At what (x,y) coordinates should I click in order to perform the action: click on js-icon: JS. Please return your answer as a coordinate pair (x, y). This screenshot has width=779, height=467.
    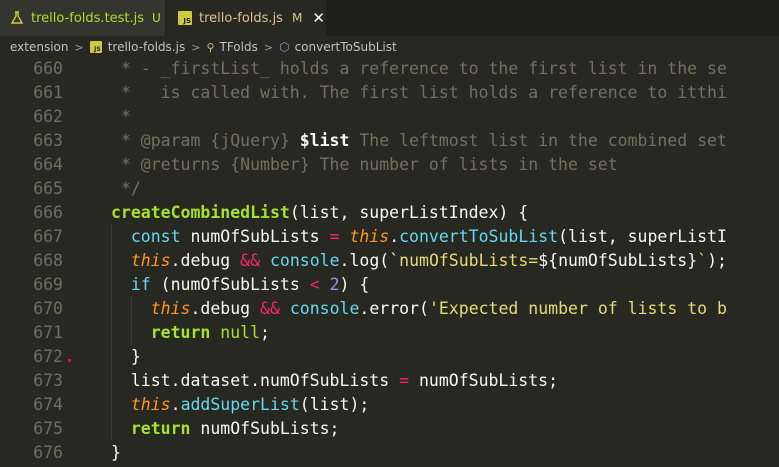
    Looking at the image, I should click on (95, 47).